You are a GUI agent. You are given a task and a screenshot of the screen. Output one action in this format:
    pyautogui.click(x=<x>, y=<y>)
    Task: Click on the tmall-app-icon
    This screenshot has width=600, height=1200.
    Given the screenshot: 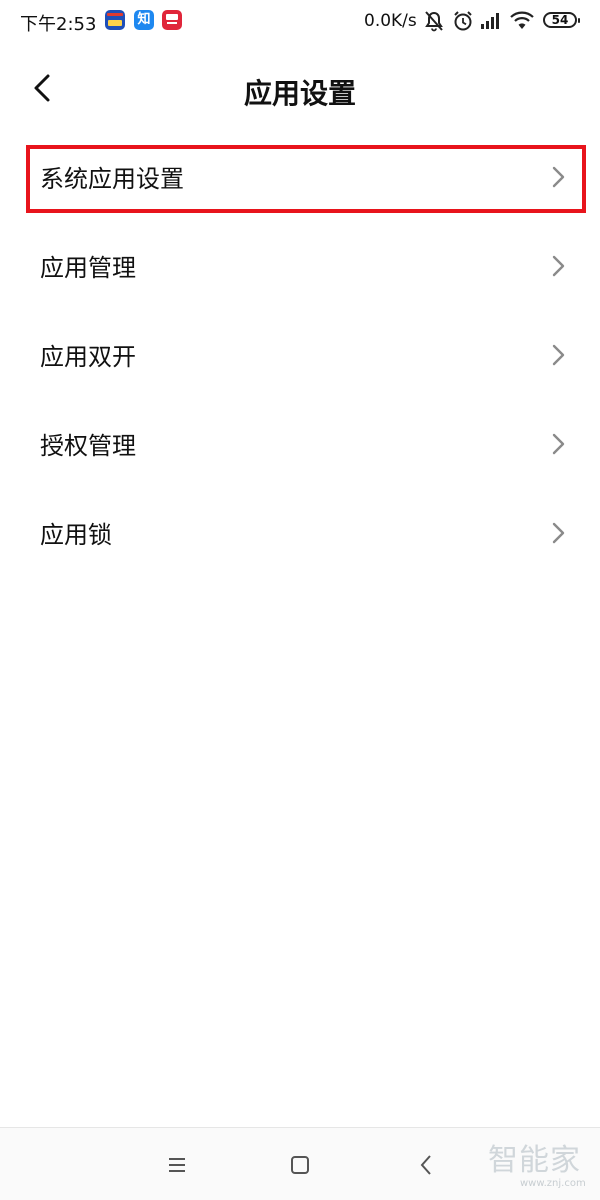 What is the action you would take?
    pyautogui.click(x=172, y=20)
    